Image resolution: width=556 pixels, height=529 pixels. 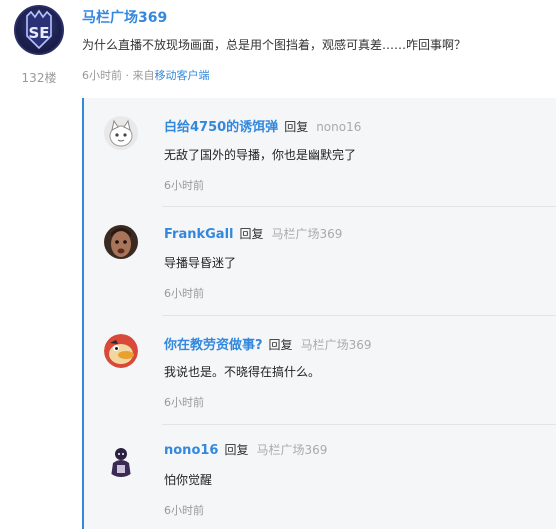 I want to click on user-avatar: SE, so click(x=39, y=30).